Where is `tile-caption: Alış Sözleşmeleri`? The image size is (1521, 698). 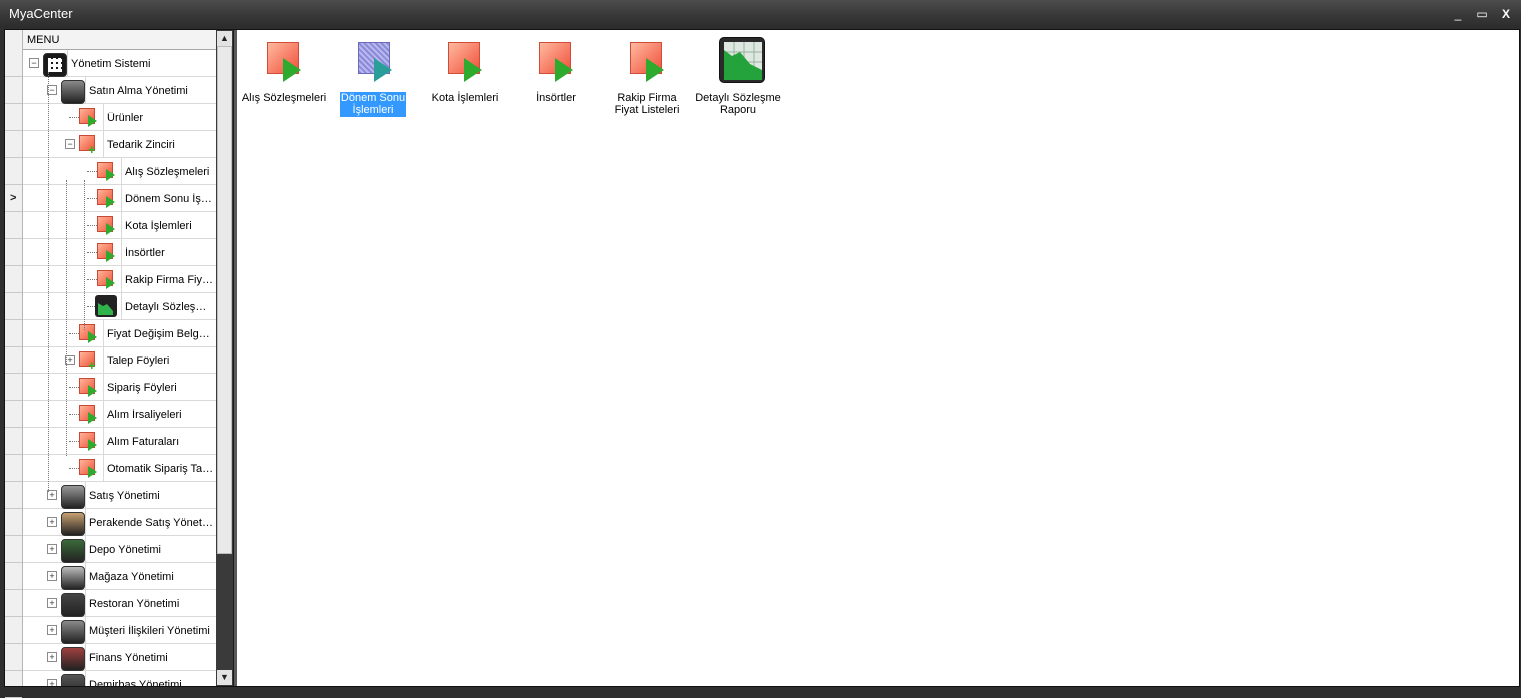 tile-caption: Alış Sözleşmeleri is located at coordinates (284, 98).